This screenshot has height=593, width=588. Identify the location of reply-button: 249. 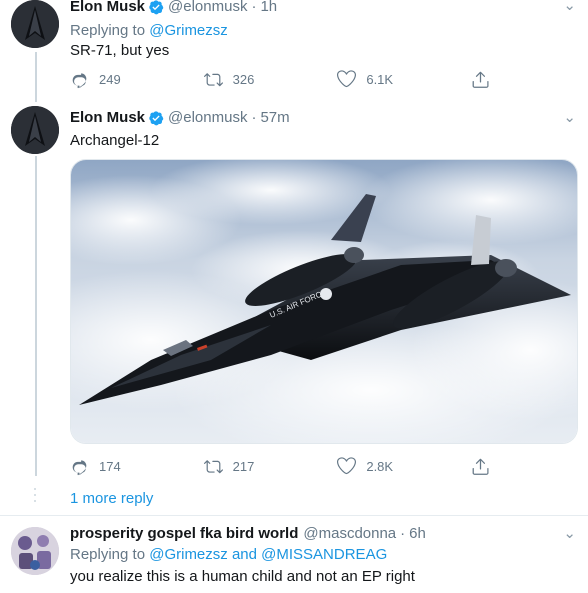
(137, 79).